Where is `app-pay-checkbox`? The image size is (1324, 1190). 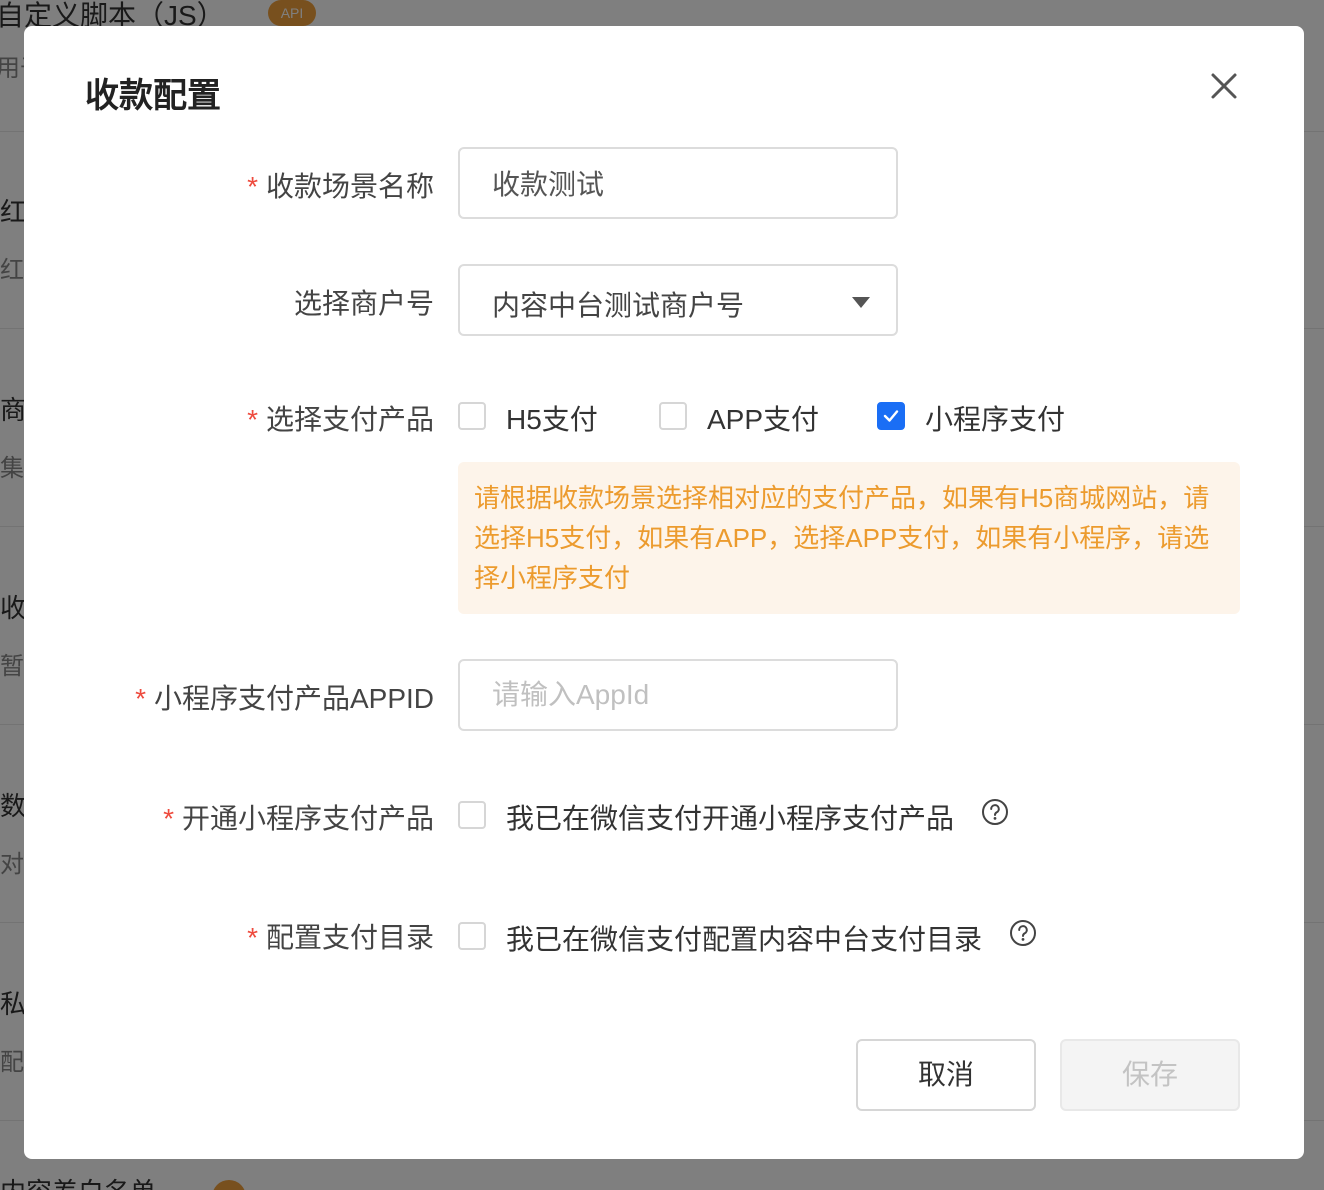 app-pay-checkbox is located at coordinates (673, 416).